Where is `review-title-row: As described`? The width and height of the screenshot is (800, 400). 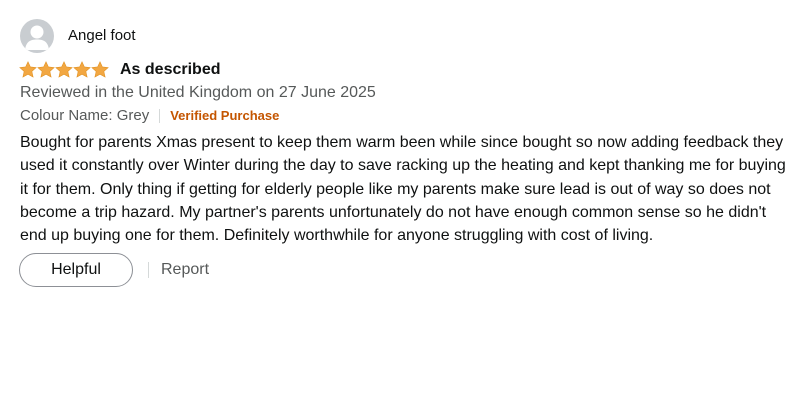 review-title-row: As described is located at coordinates (119, 70).